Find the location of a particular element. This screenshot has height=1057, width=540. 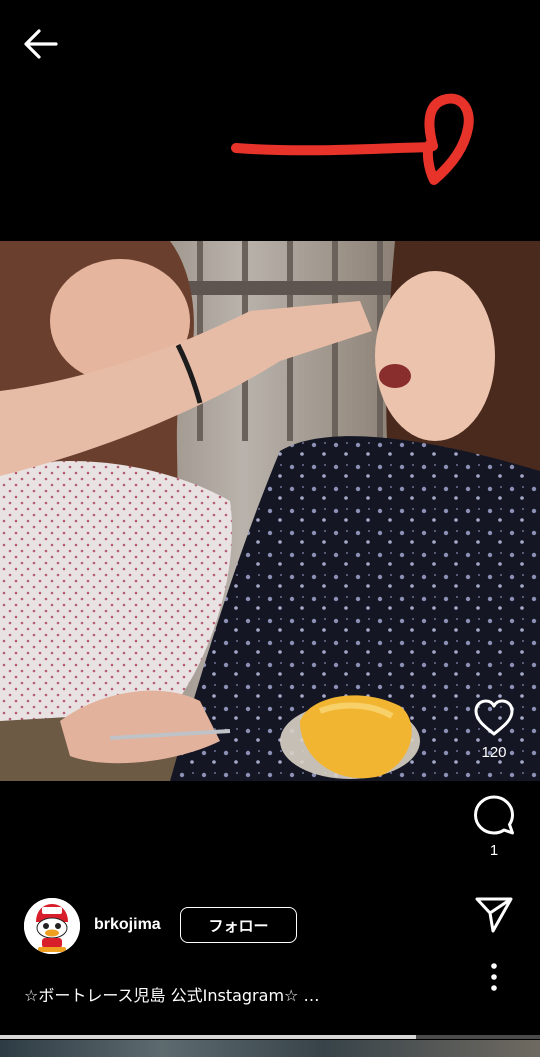

follow-button: フォロー is located at coordinates (238, 925).